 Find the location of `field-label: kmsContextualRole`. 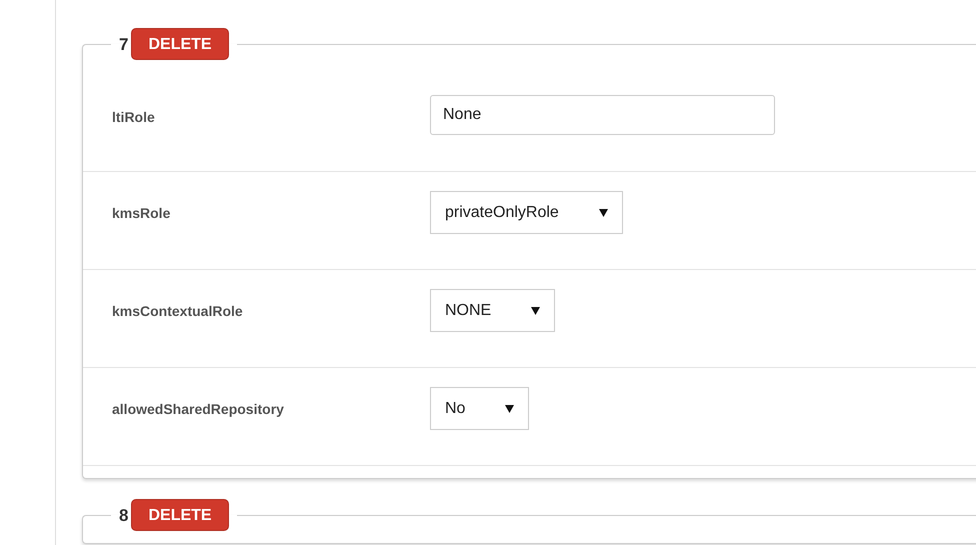

field-label: kmsContextualRole is located at coordinates (178, 311).